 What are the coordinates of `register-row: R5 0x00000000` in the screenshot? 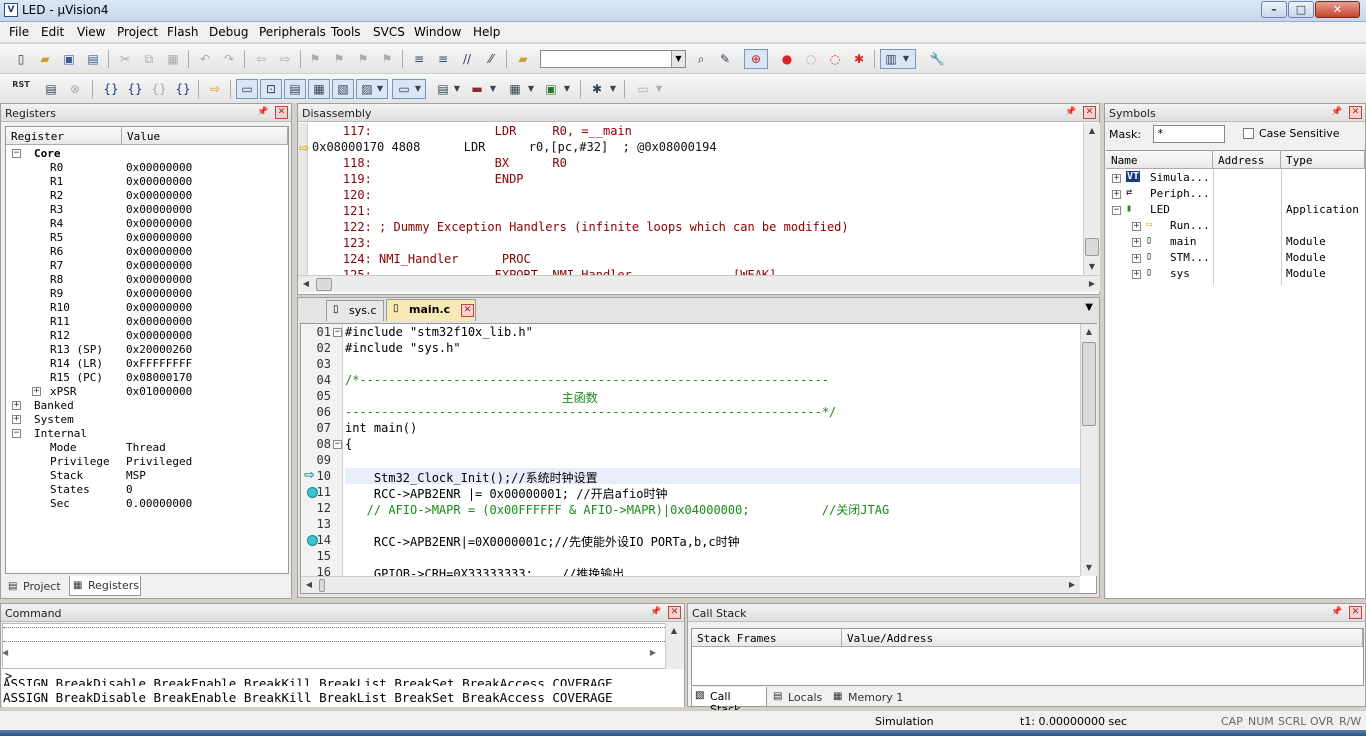 It's located at (147, 238).